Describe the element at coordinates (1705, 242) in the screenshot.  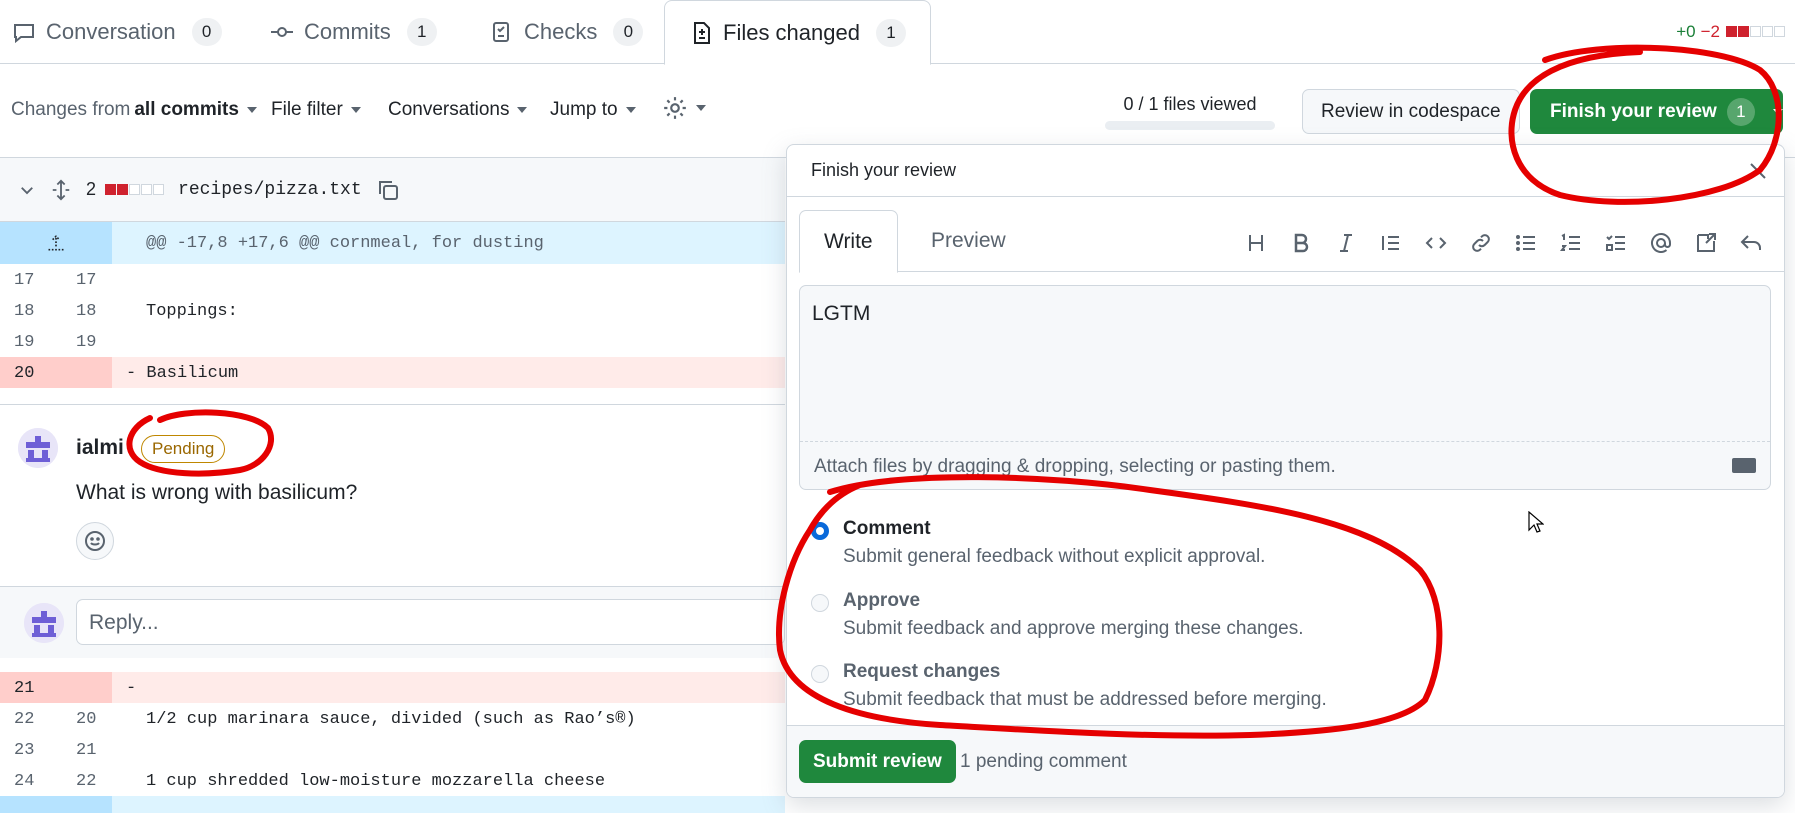
I see `reference-button` at that location.